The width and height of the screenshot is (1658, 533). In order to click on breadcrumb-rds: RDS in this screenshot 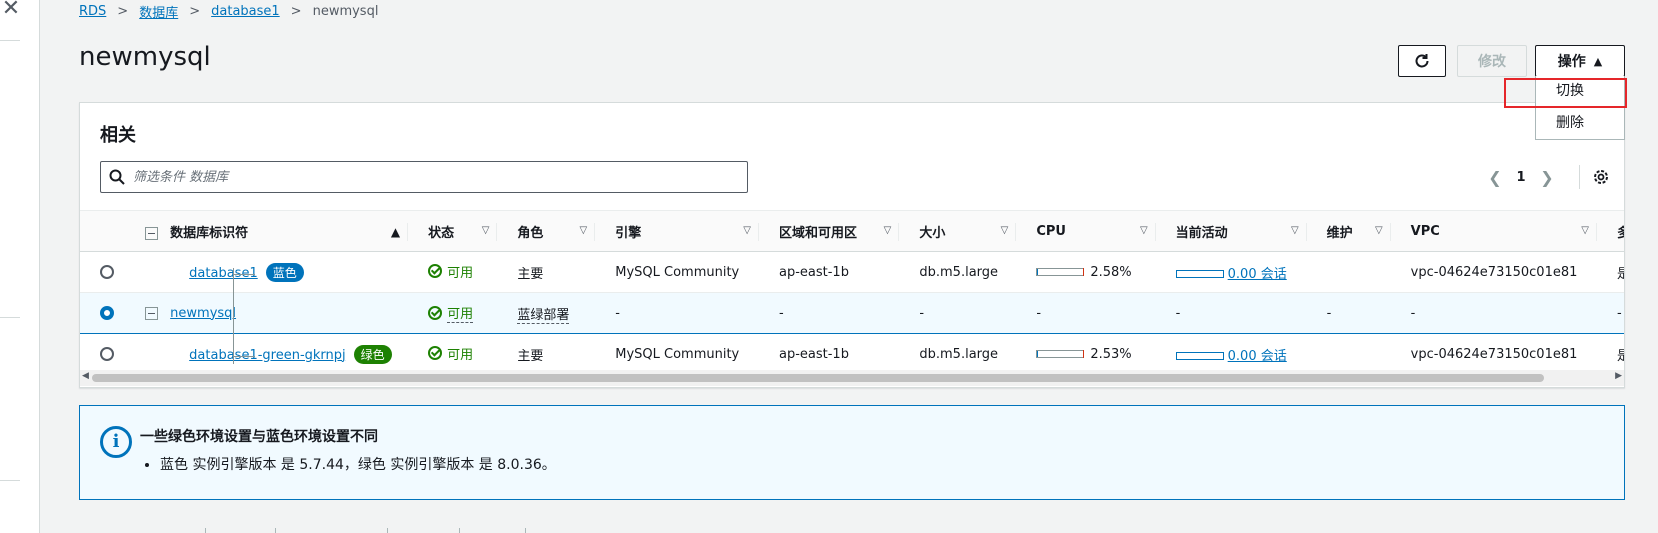, I will do `click(92, 11)`.